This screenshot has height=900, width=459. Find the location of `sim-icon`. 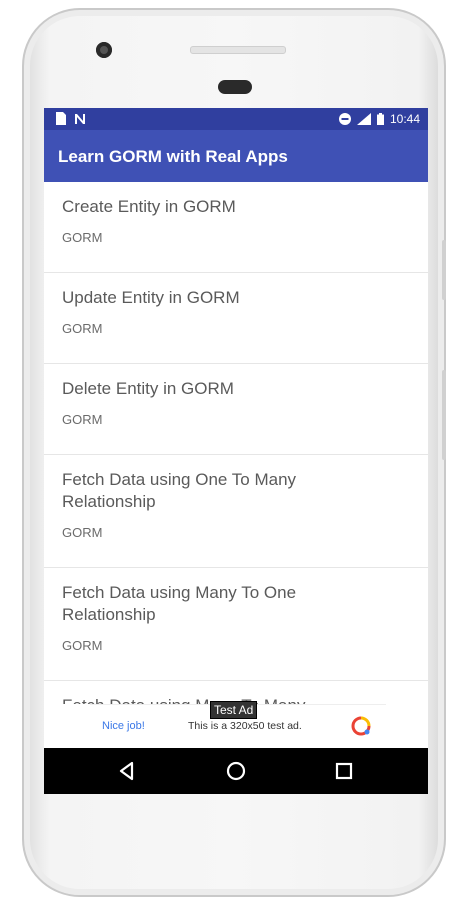

sim-icon is located at coordinates (61, 118).